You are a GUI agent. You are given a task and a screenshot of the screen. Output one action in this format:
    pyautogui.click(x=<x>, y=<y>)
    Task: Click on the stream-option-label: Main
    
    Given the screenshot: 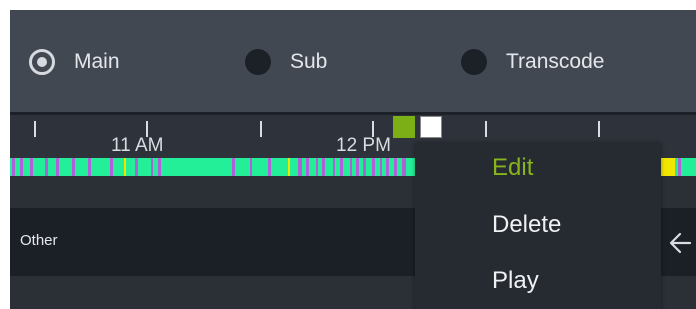 What is the action you would take?
    pyautogui.click(x=97, y=61)
    